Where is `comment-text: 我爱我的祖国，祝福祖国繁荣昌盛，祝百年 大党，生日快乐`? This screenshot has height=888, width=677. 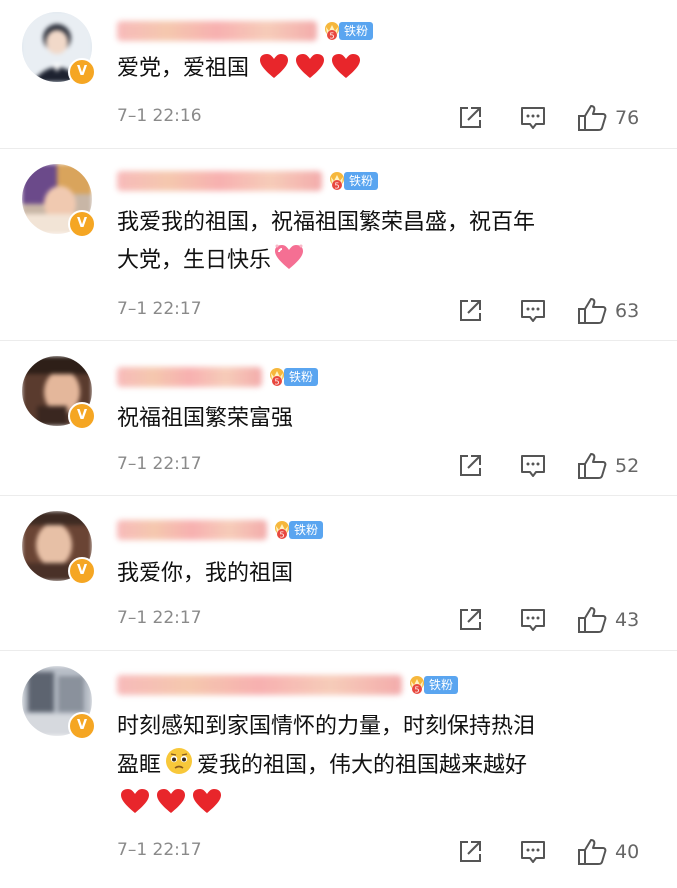
comment-text: 我爱我的祖国，祝福祖国繁荣昌盛，祝百年 大党，生日快乐 is located at coordinates (387, 242).